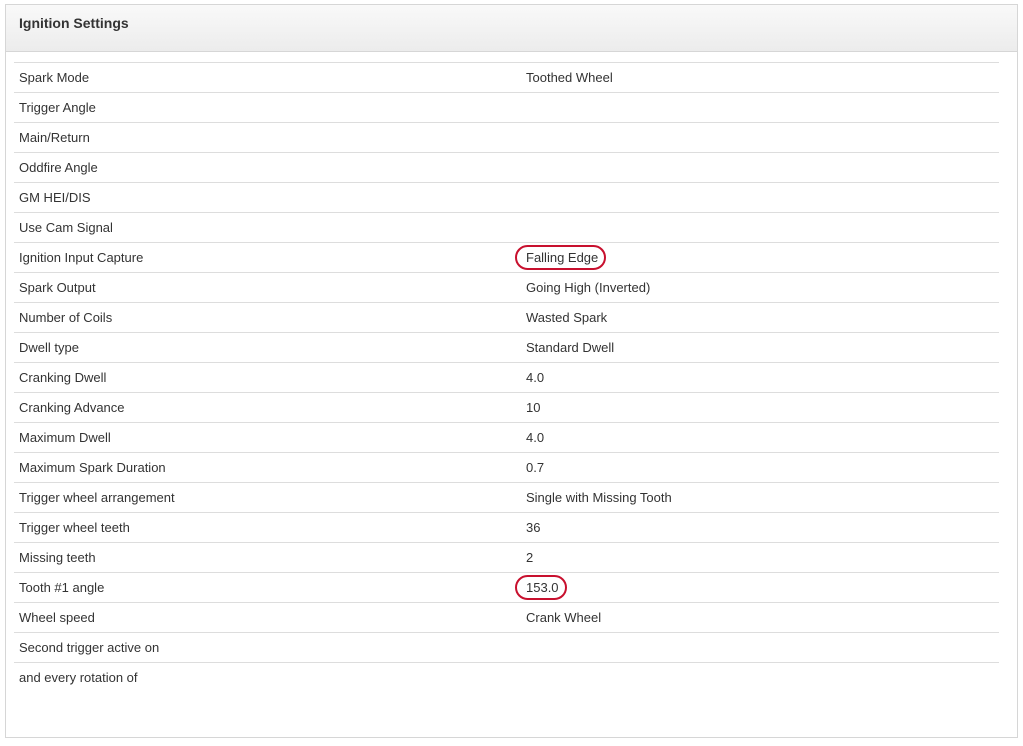 Image resolution: width=1023 pixels, height=746 pixels. Describe the element at coordinates (569, 77) in the screenshot. I see `row-value: Toothed Wheel` at that location.